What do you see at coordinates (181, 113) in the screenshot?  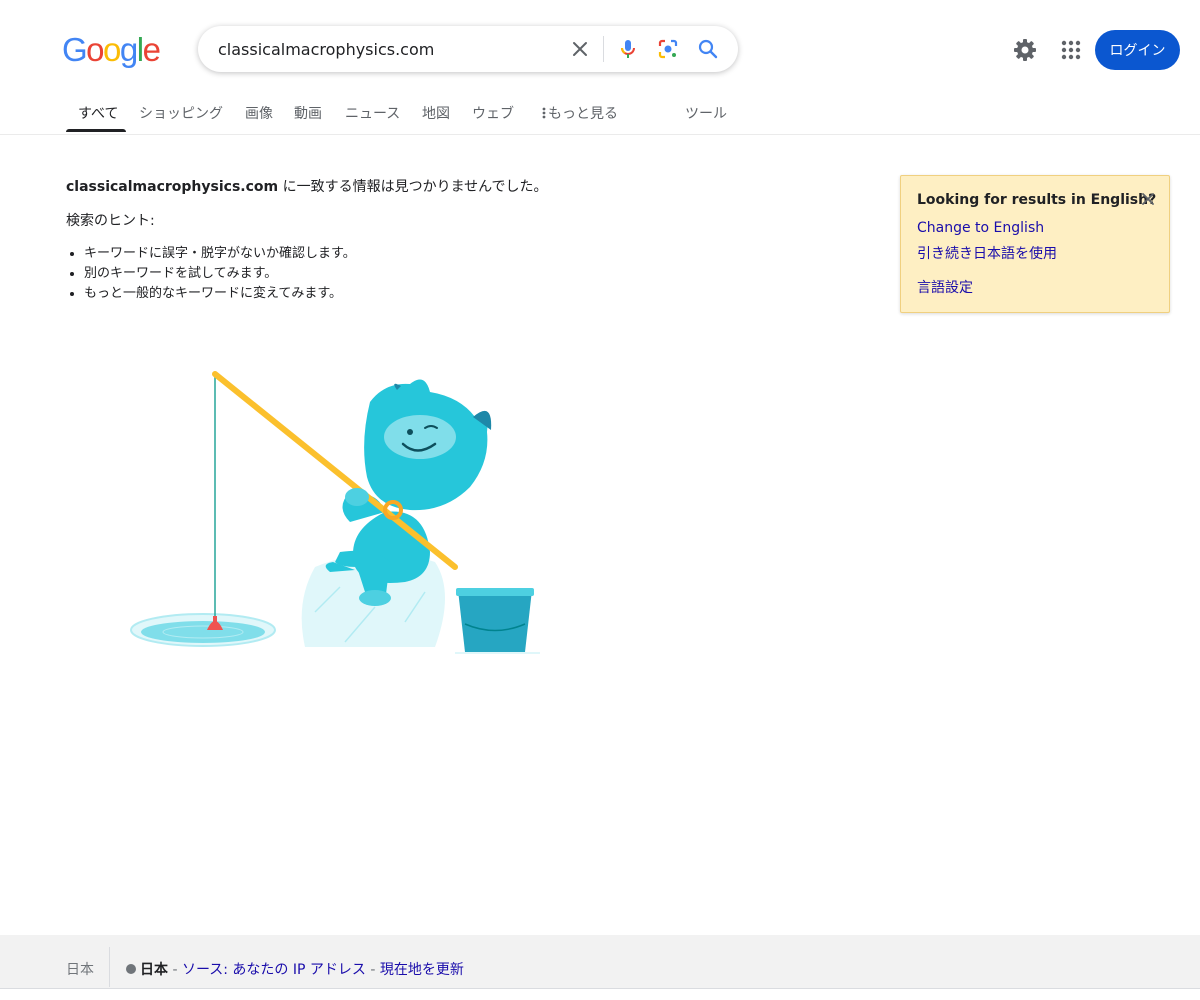 I see `tab-shopping: ショッピング` at bounding box center [181, 113].